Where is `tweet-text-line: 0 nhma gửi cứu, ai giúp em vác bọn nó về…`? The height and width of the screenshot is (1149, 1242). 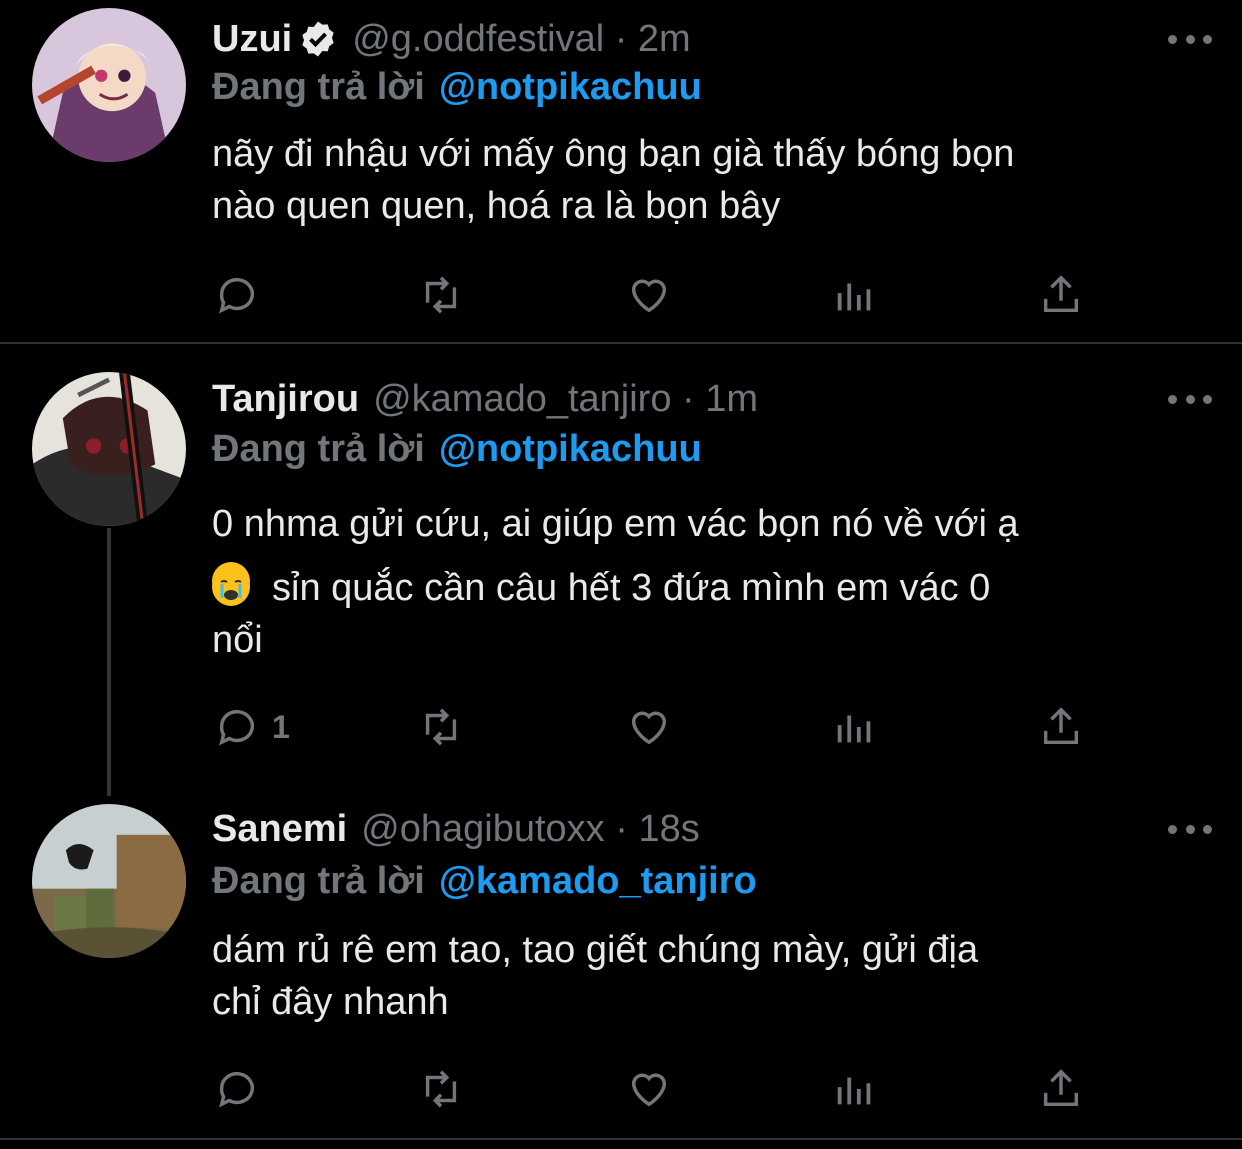 tweet-text-line: 0 nhma gửi cứu, ai giúp em vác bọn nó về… is located at coordinates (615, 524).